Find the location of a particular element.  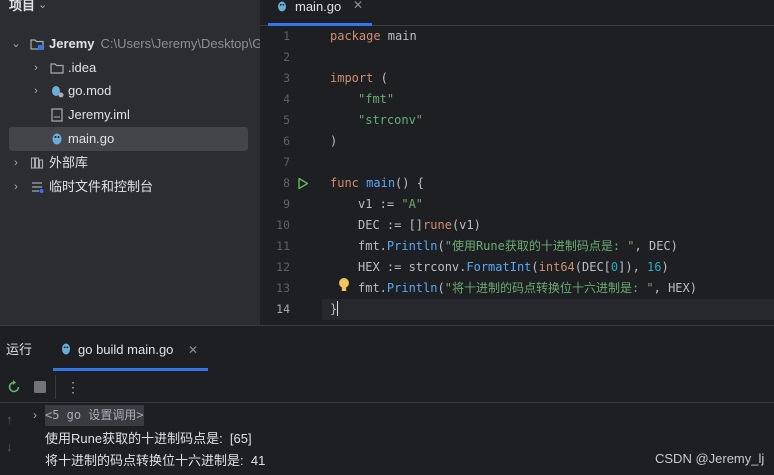

line-number: 4 is located at coordinates (286, 99).